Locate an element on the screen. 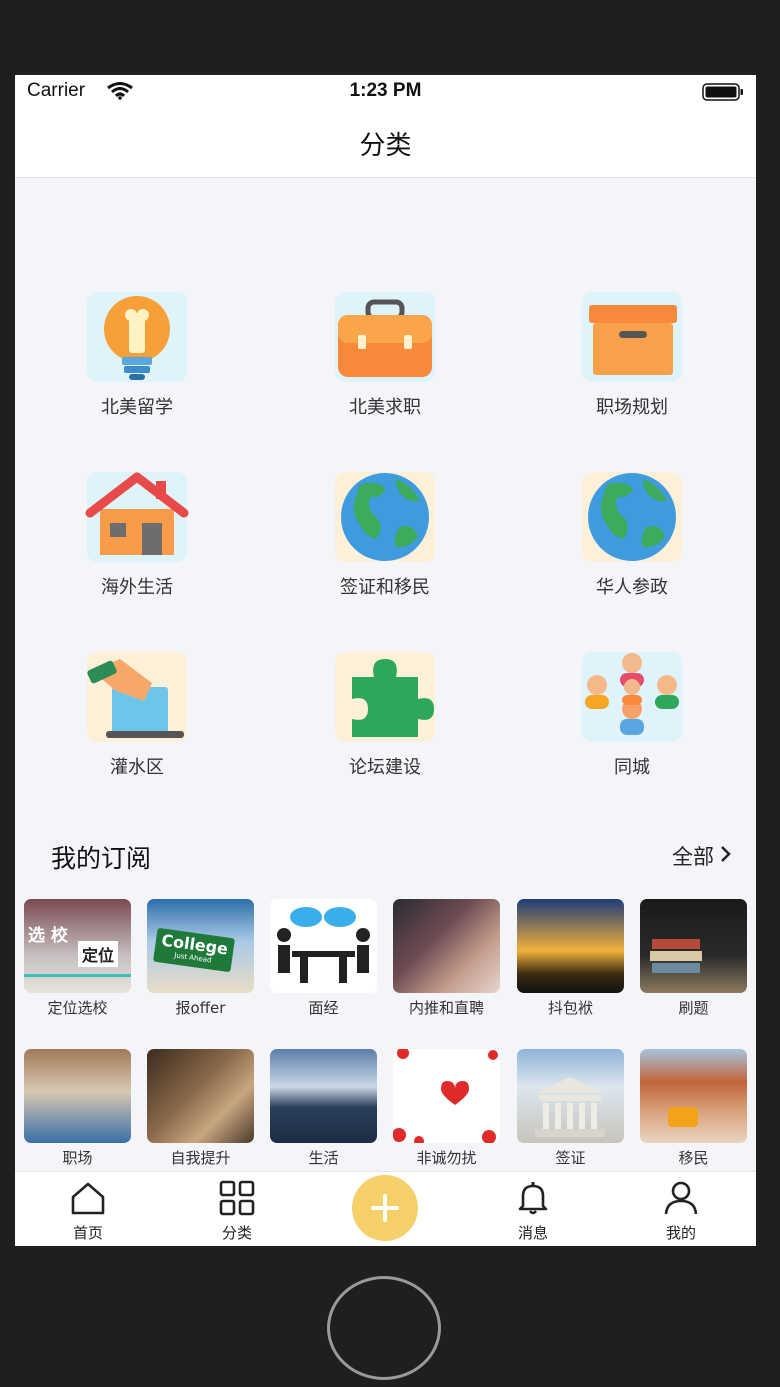 The image size is (780, 1387). plus-icon is located at coordinates (385, 1208).